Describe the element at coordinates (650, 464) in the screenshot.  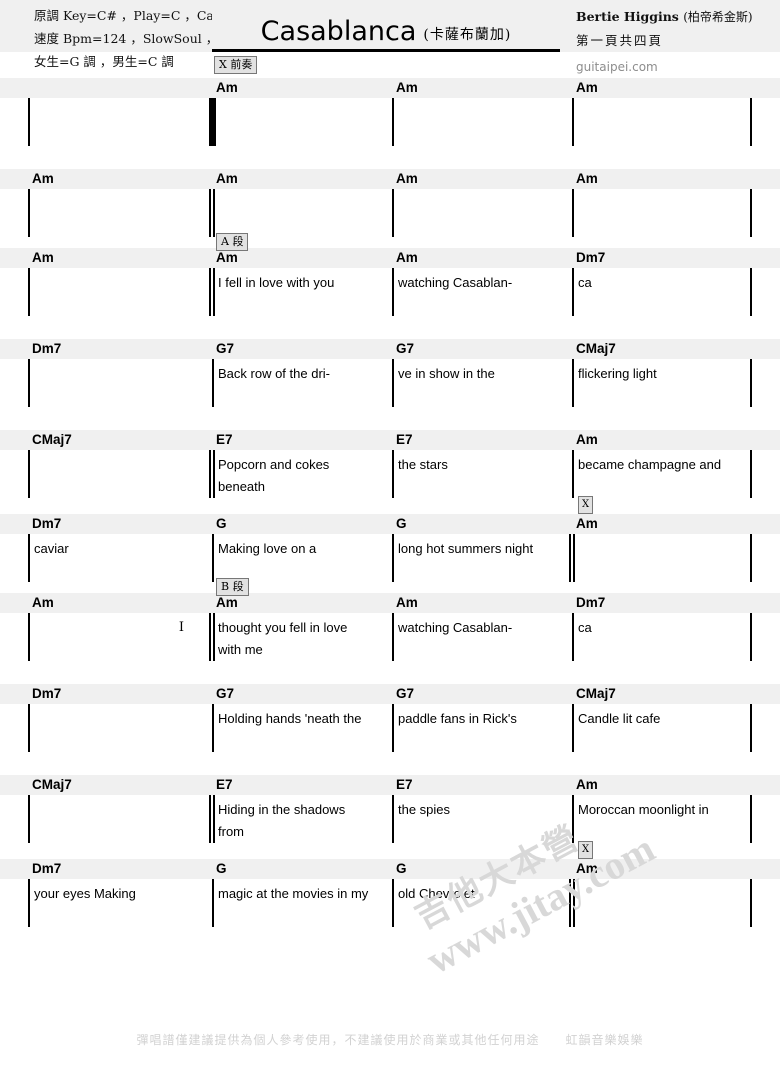
I see `lyric-line: became champagne and` at that location.